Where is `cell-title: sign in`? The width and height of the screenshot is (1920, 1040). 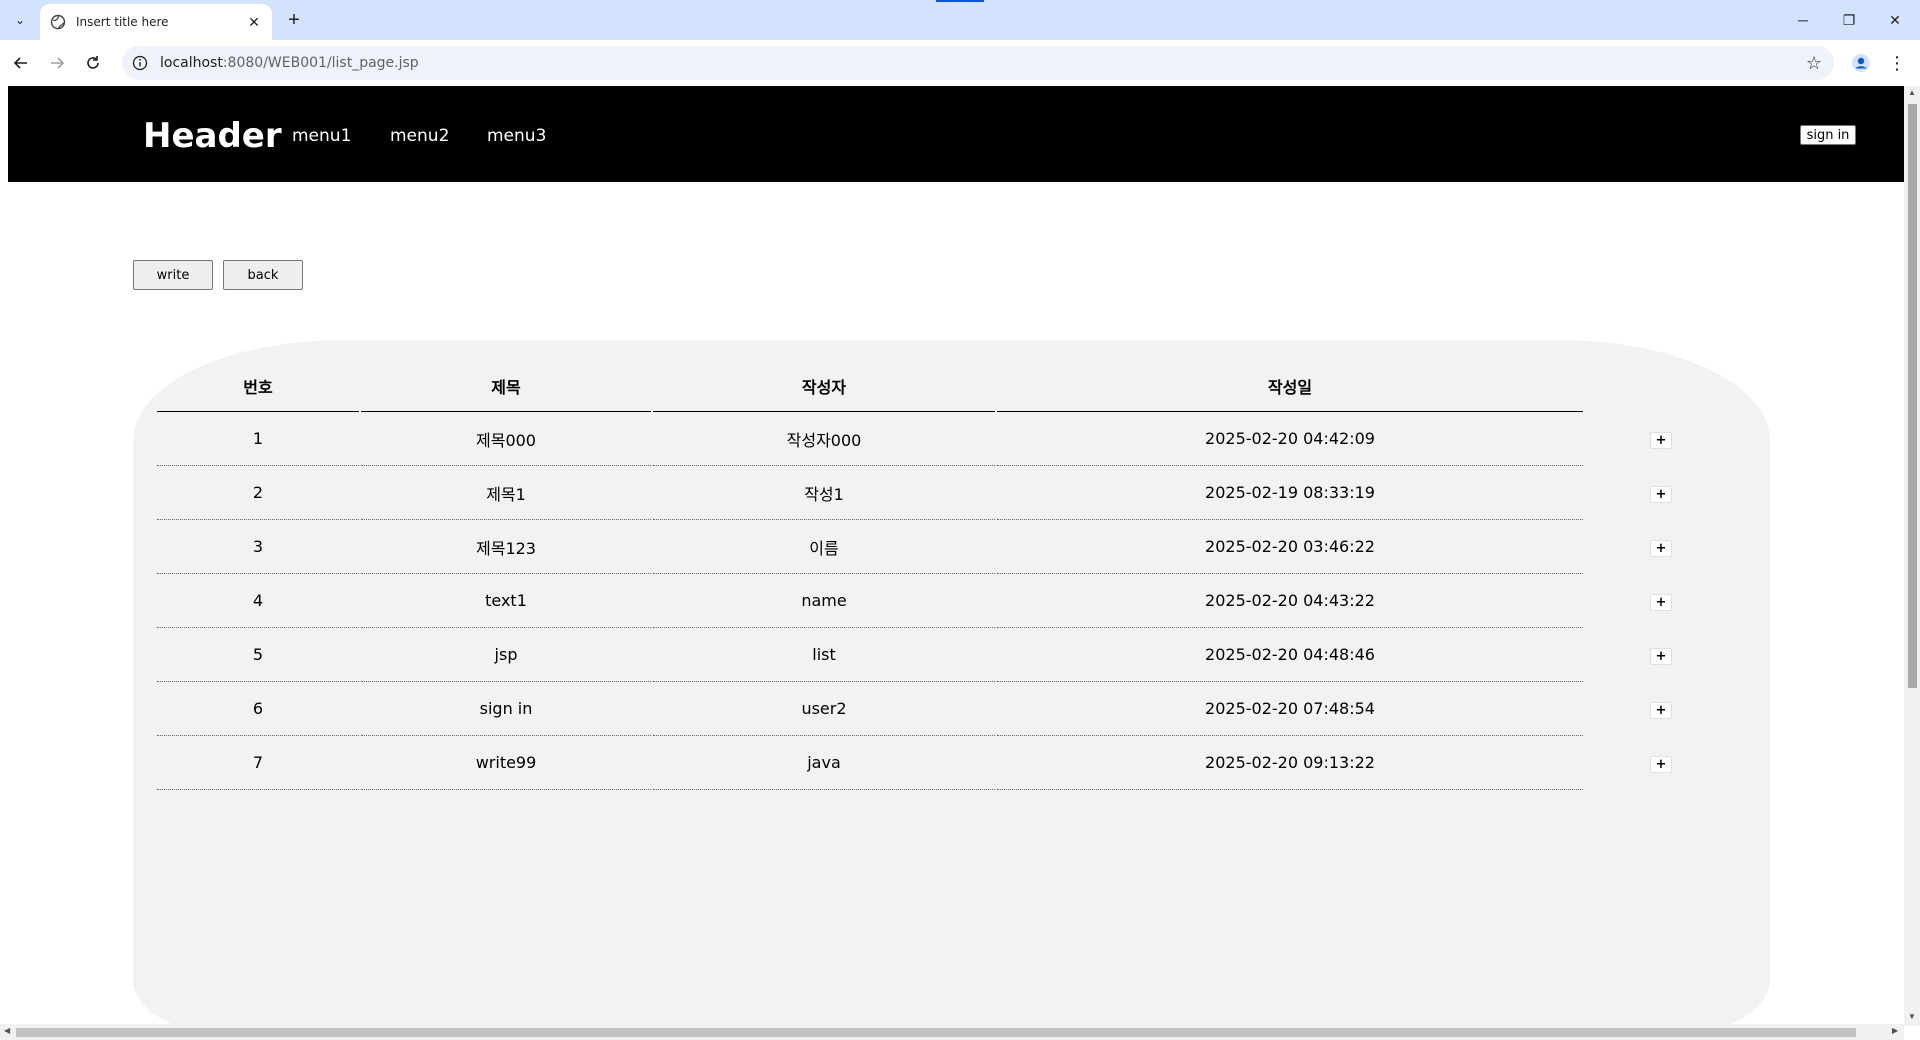
cell-title: sign in is located at coordinates (506, 709).